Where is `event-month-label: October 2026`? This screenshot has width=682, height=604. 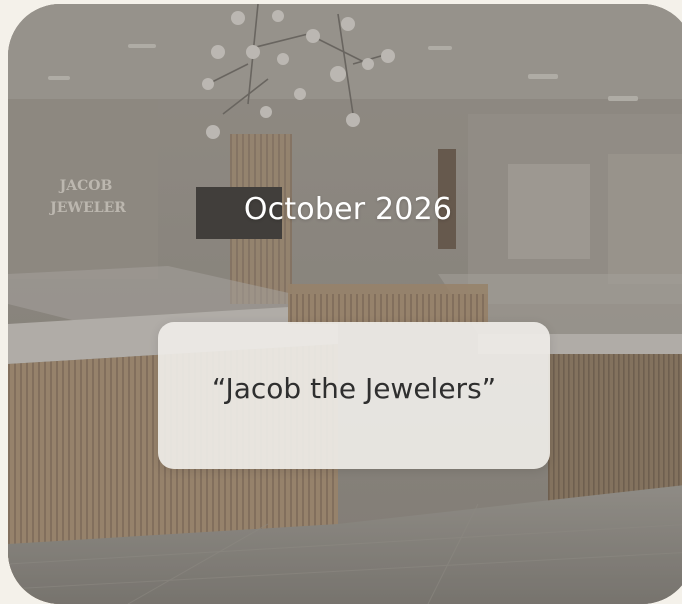 event-month-label: October 2026 is located at coordinates (348, 209).